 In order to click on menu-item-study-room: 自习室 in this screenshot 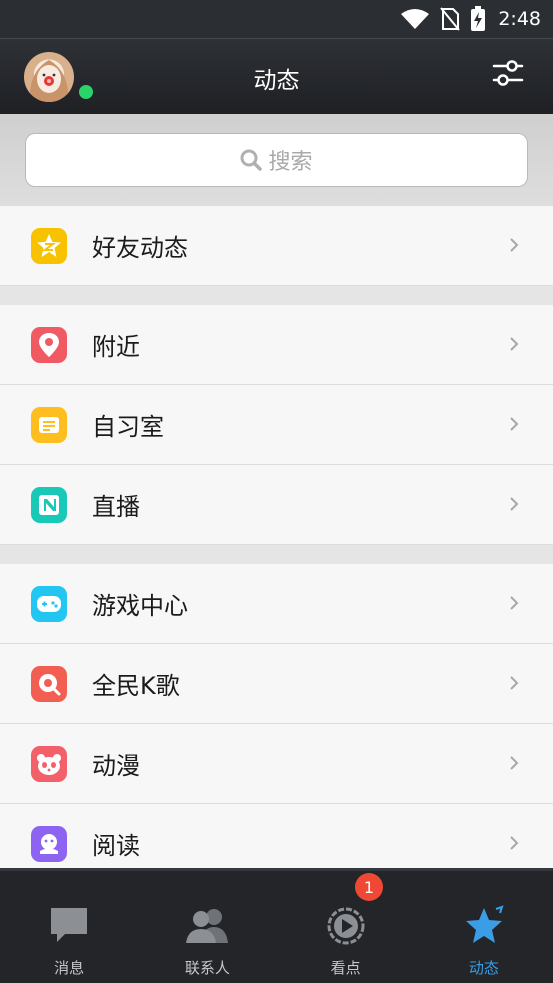, I will do `click(276, 425)`.